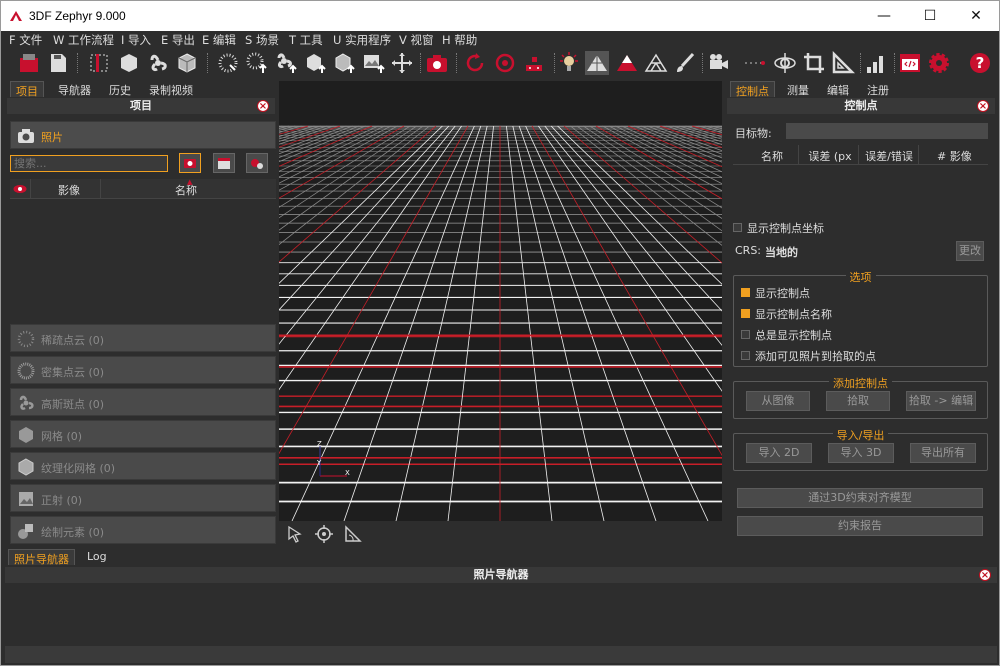 This screenshot has width=1000, height=666. I want to click on code-window-icon, so click(910, 63).